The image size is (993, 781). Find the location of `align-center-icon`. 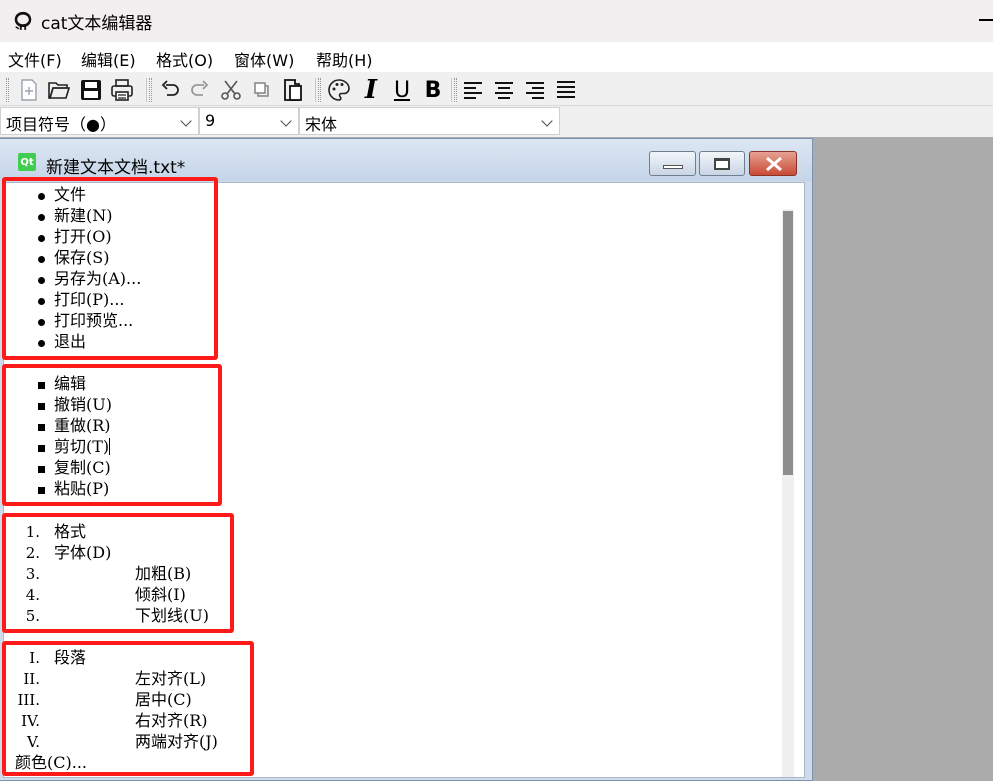

align-center-icon is located at coordinates (504, 90).